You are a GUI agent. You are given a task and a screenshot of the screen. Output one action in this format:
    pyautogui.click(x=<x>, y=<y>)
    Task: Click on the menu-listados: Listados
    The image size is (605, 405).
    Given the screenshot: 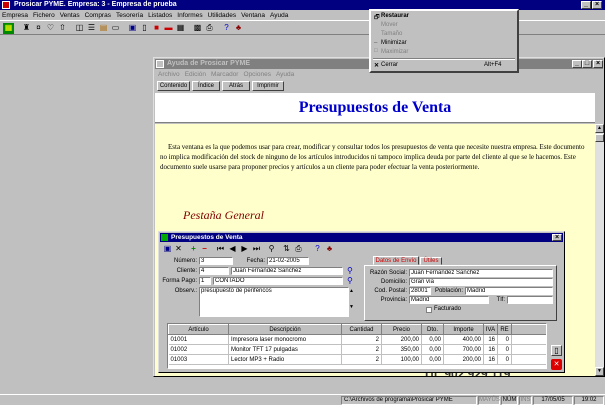 What is the action you would take?
    pyautogui.click(x=160, y=15)
    